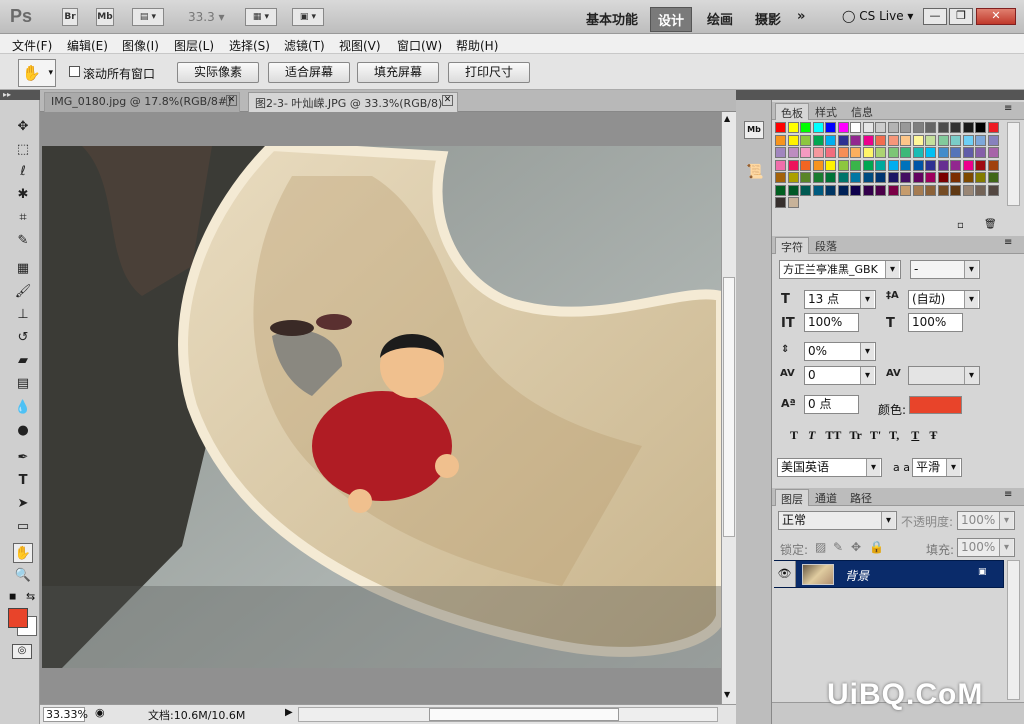 Image resolution: width=1024 pixels, height=724 pixels. What do you see at coordinates (23, 150) in the screenshot?
I see `marquee-tool-icon: ⬚` at bounding box center [23, 150].